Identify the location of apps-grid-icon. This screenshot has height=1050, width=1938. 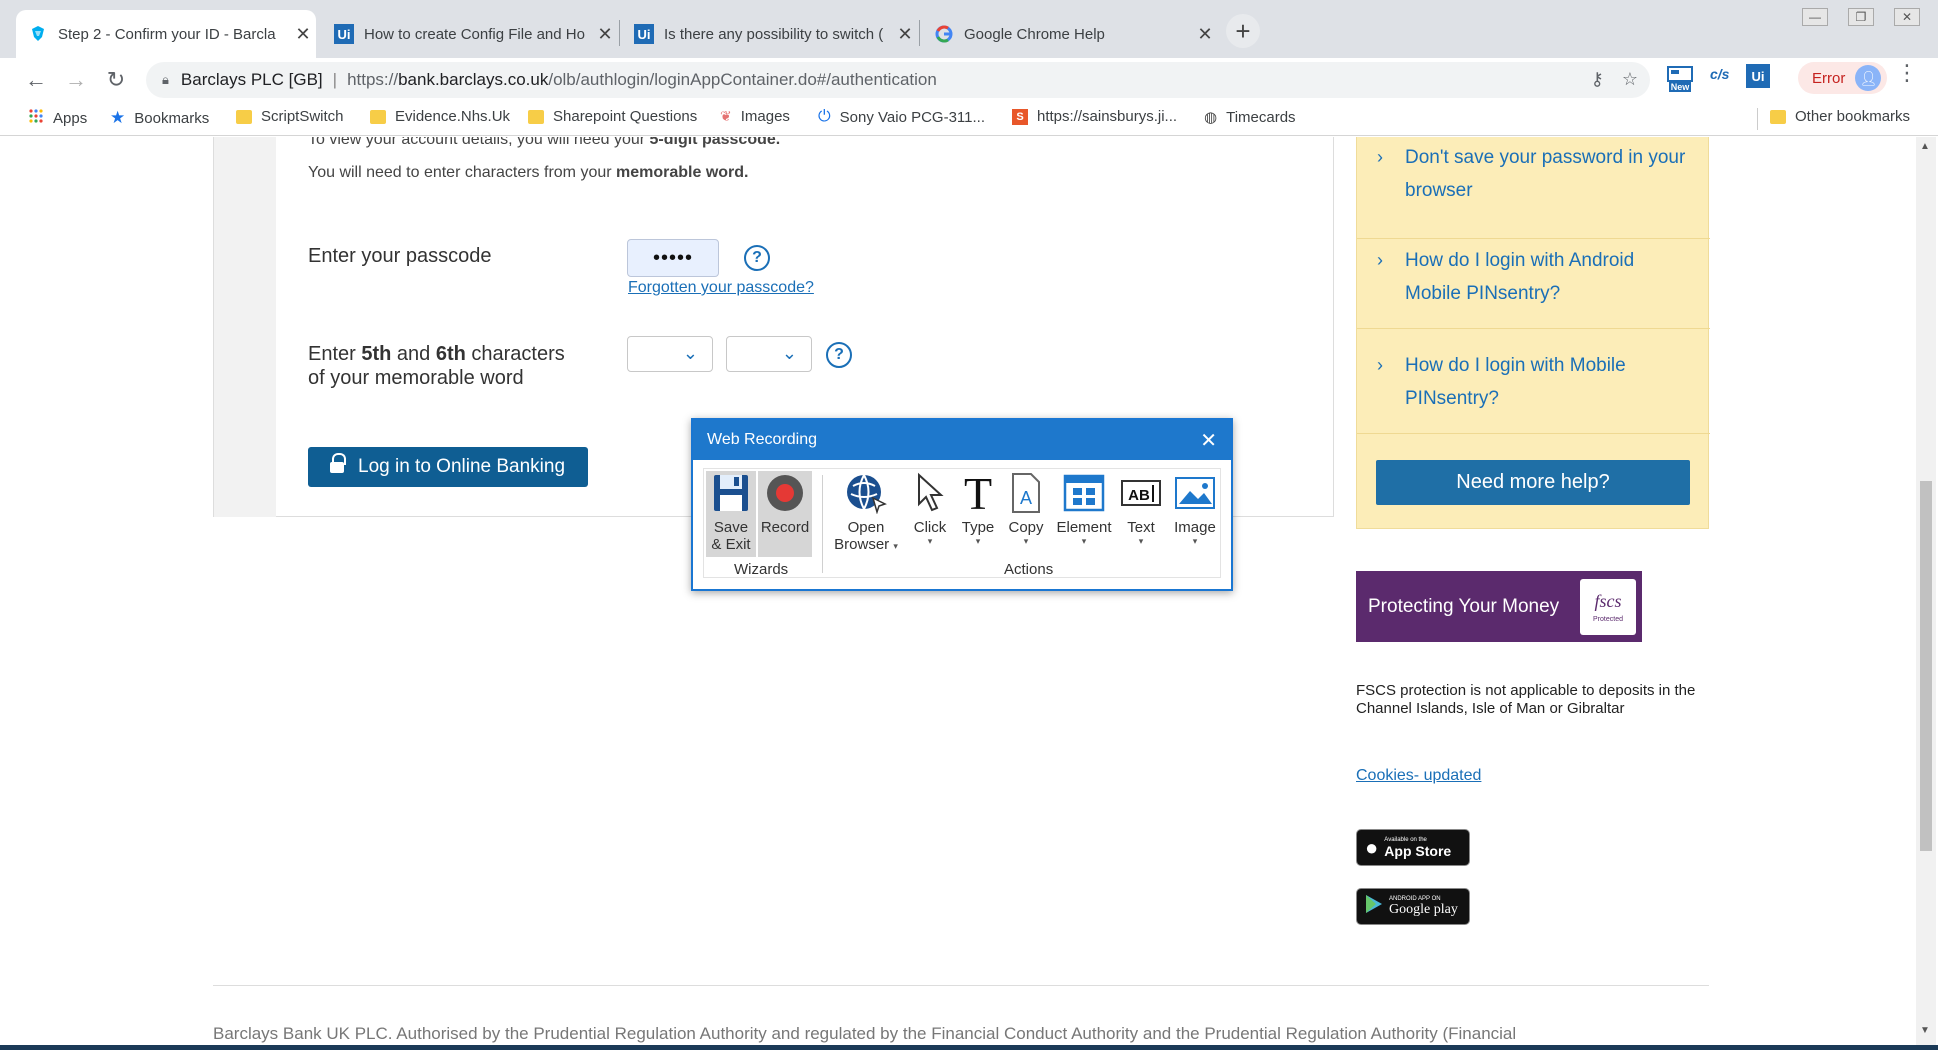
(36, 118).